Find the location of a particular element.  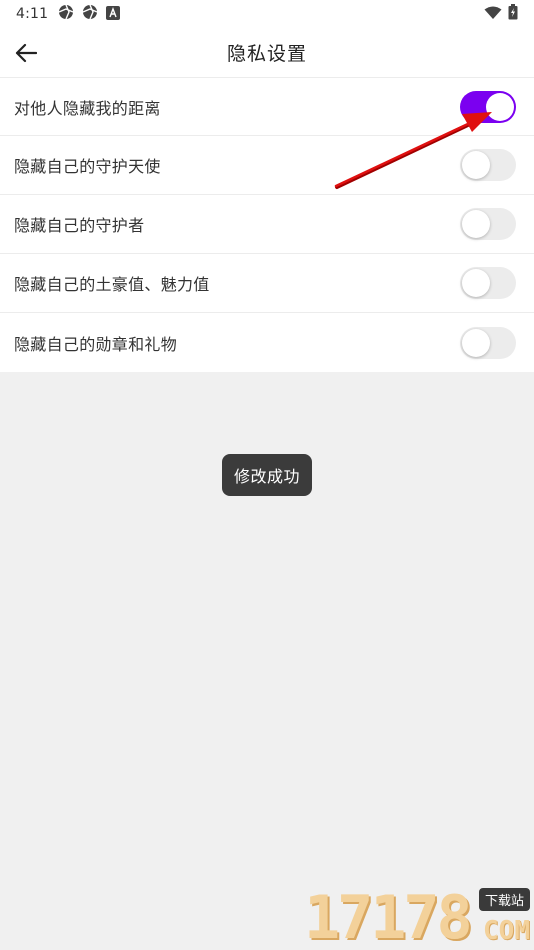

toast-message: 修改成功 is located at coordinates (267, 475).